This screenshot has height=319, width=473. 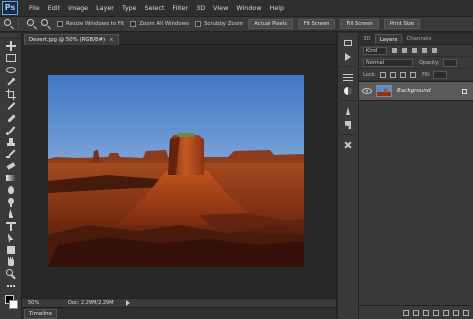 What do you see at coordinates (11, 202) in the screenshot?
I see `dodge-tool-icon` at bounding box center [11, 202].